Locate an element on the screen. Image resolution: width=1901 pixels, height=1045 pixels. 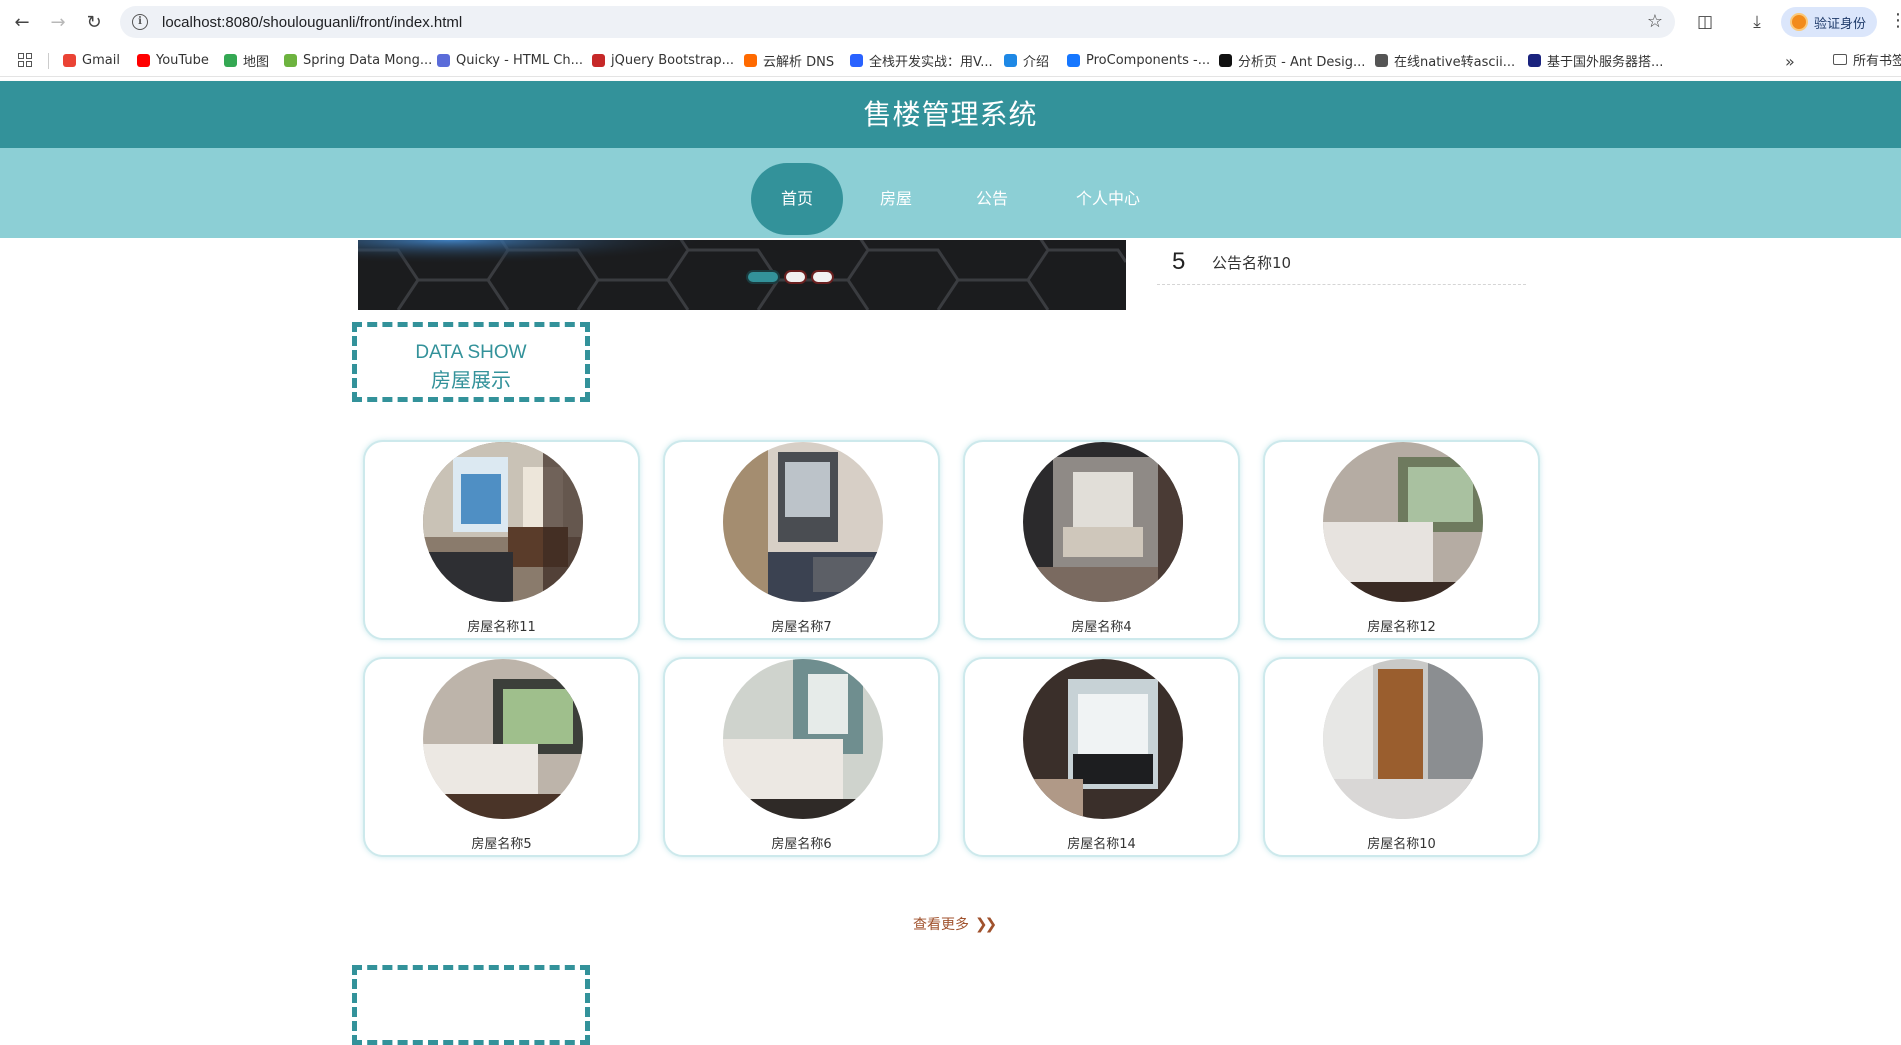
more-bookmarks-icon: » is located at coordinates (1790, 61).